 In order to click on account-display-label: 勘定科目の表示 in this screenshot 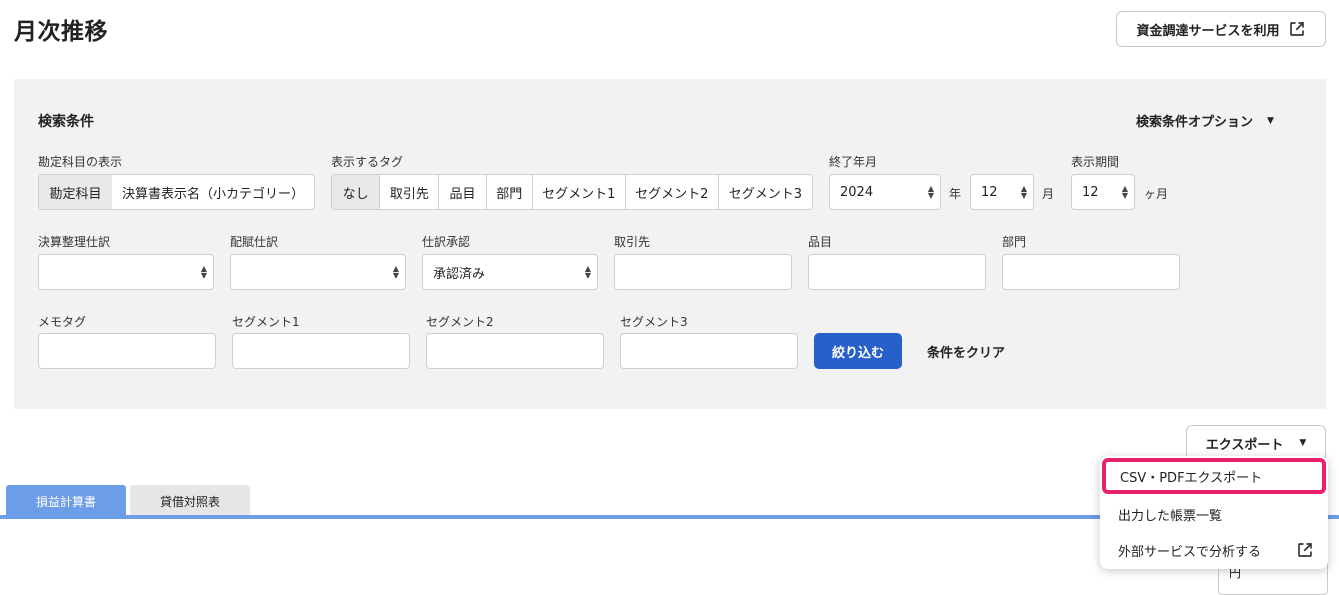, I will do `click(80, 162)`.